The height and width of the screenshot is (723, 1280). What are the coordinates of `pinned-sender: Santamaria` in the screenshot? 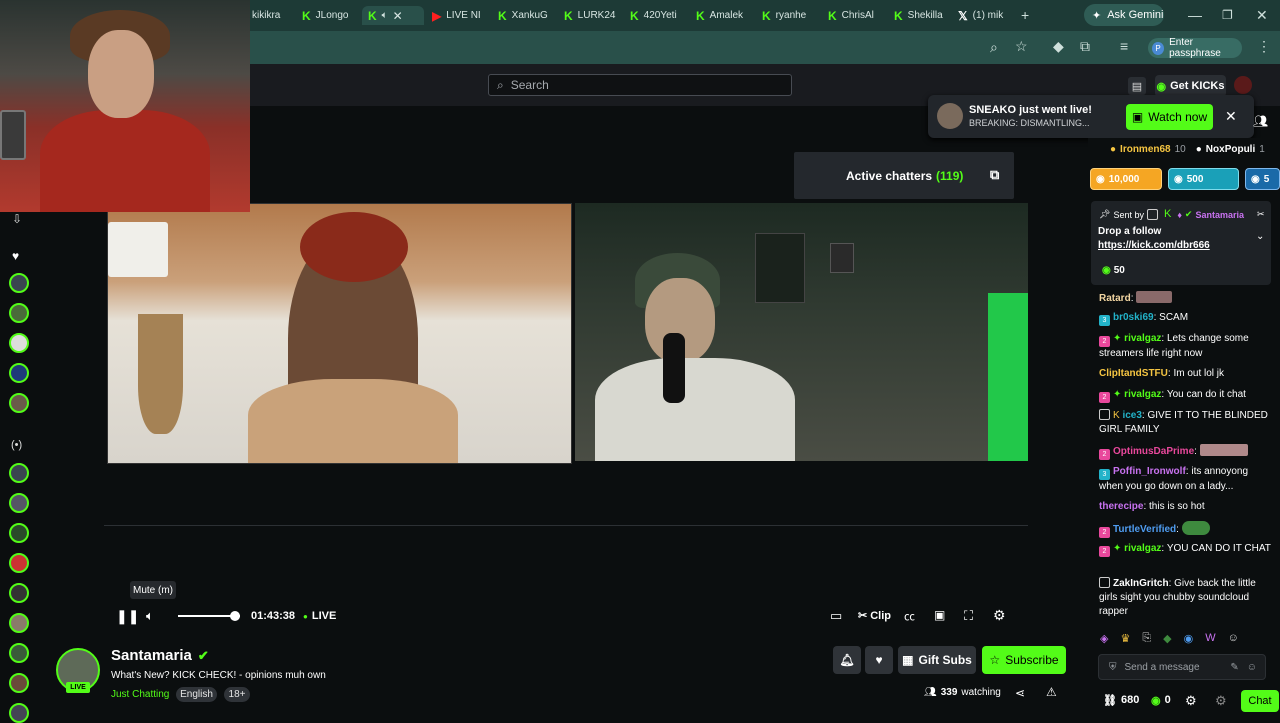 It's located at (1219, 215).